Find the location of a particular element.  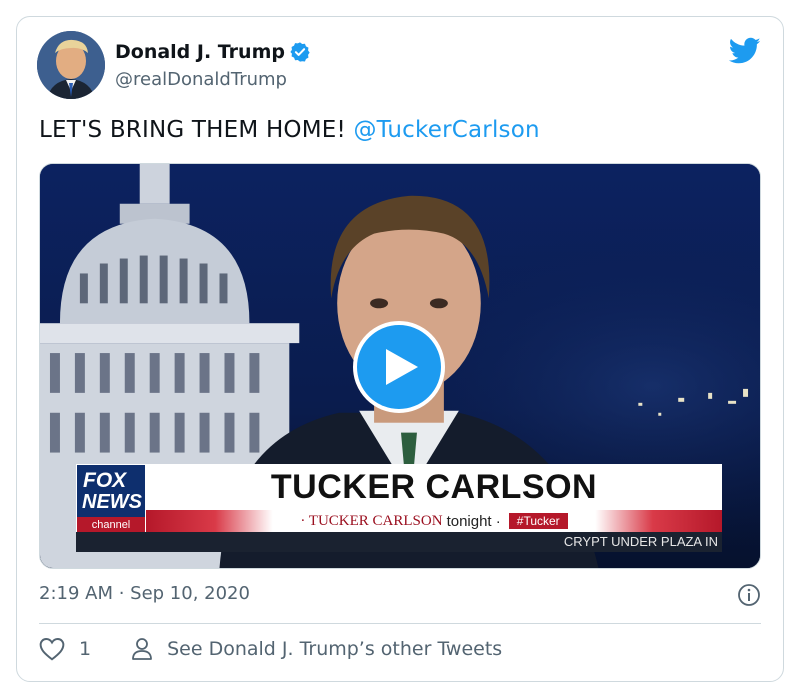

logo-fox-text: FOX is located at coordinates (105, 480).